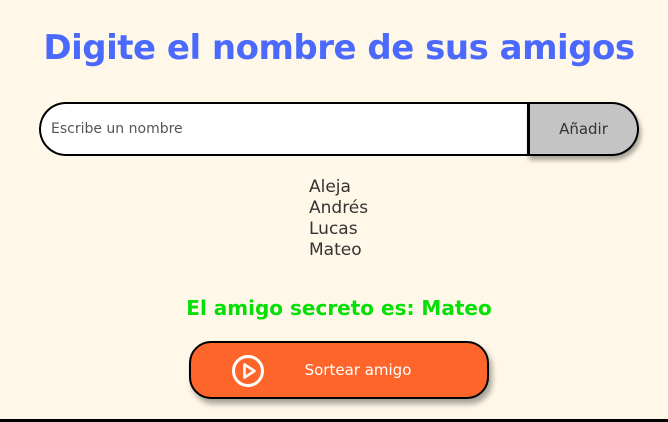 This screenshot has height=422, width=668. What do you see at coordinates (339, 48) in the screenshot?
I see `page-title: Digite el nombre de sus amigos` at bounding box center [339, 48].